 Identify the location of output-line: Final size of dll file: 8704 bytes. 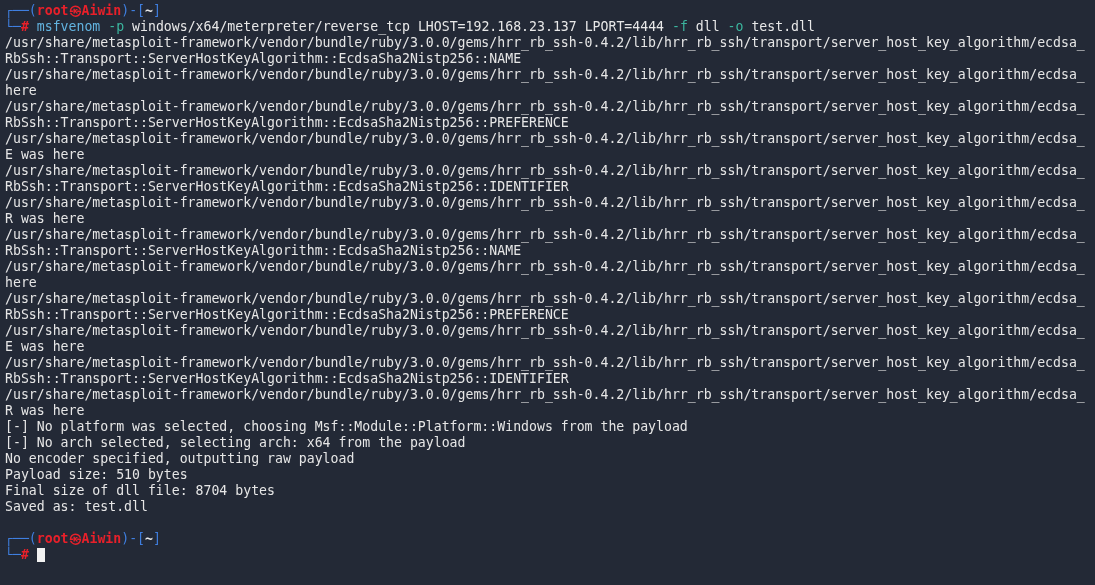
(140, 491).